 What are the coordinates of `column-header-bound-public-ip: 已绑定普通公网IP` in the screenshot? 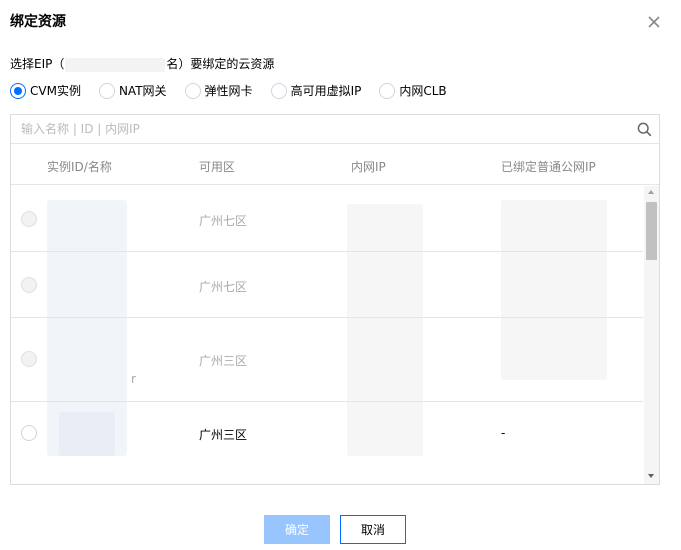 It's located at (548, 167).